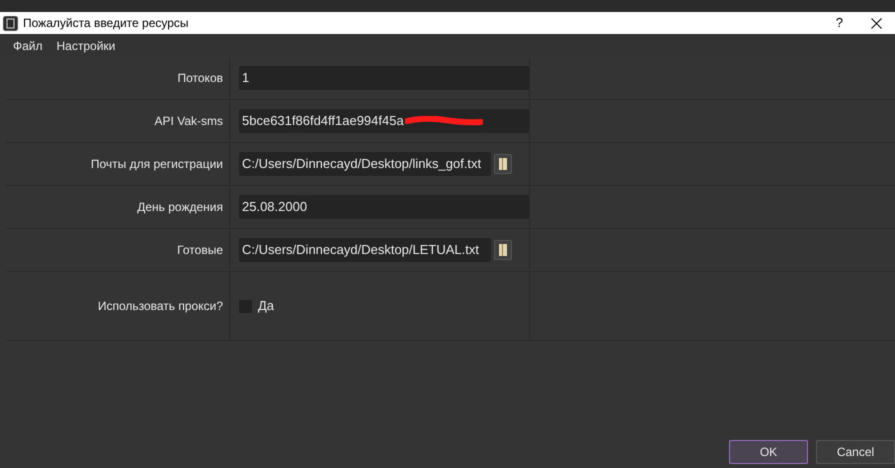 The height and width of the screenshot is (468, 895). What do you see at coordinates (876, 23) in the screenshot?
I see `close-icon` at bounding box center [876, 23].